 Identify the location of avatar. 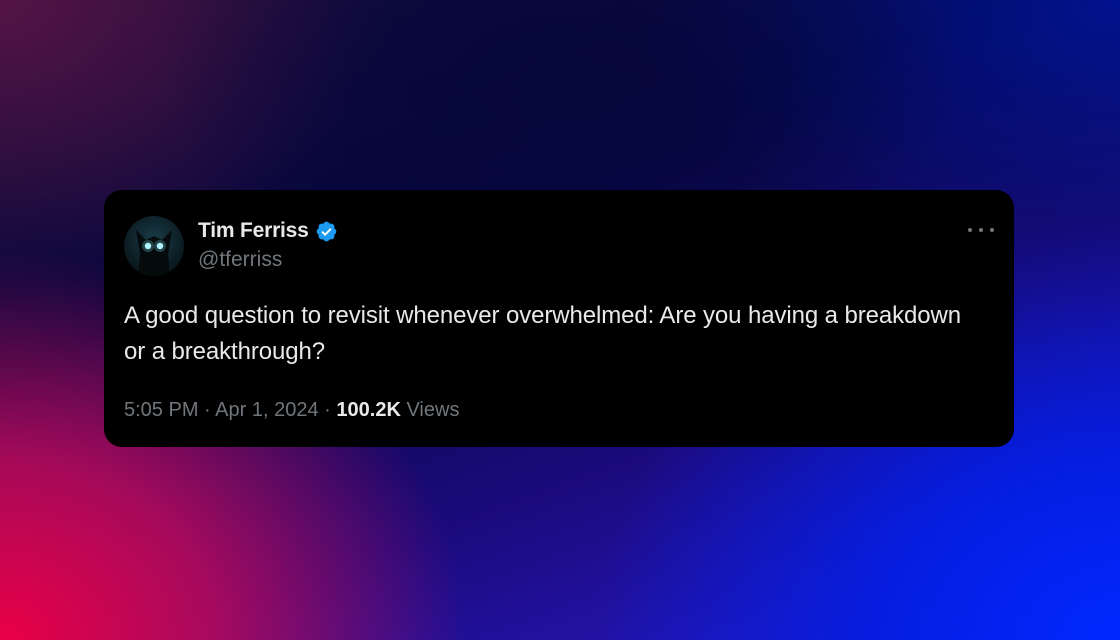
(154, 246).